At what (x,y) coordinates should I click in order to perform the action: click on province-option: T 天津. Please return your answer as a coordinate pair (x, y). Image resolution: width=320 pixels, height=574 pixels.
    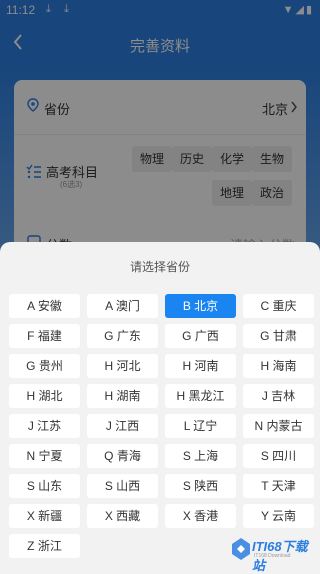
    Looking at the image, I should click on (278, 486).